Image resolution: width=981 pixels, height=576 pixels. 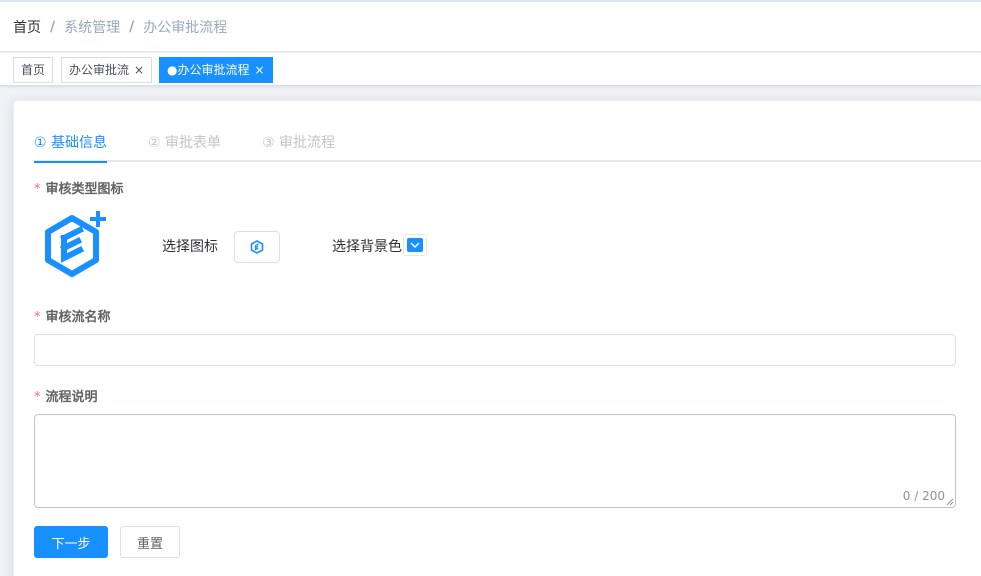 What do you see at coordinates (298, 146) in the screenshot?
I see `tab-approval-process: ③ 审批流程` at bounding box center [298, 146].